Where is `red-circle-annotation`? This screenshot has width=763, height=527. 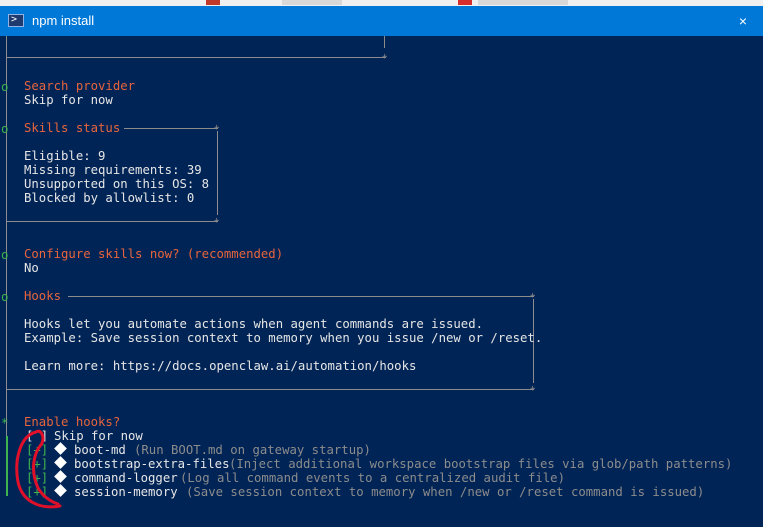 red-circle-annotation is located at coordinates (38, 469).